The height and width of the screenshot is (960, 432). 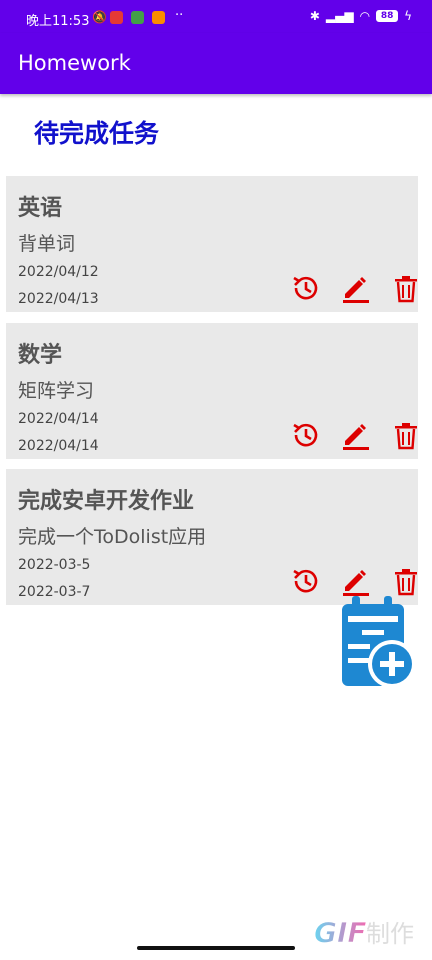 I want to click on task-card: 英语背单词 2022/04/12 2022/04/13, so click(x=212, y=244).